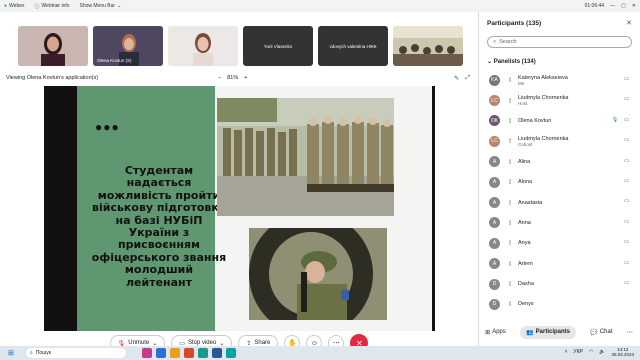 This screenshot has height=360, width=640. What do you see at coordinates (612, 6) in the screenshot?
I see `minimize-icon: —` at bounding box center [612, 6].